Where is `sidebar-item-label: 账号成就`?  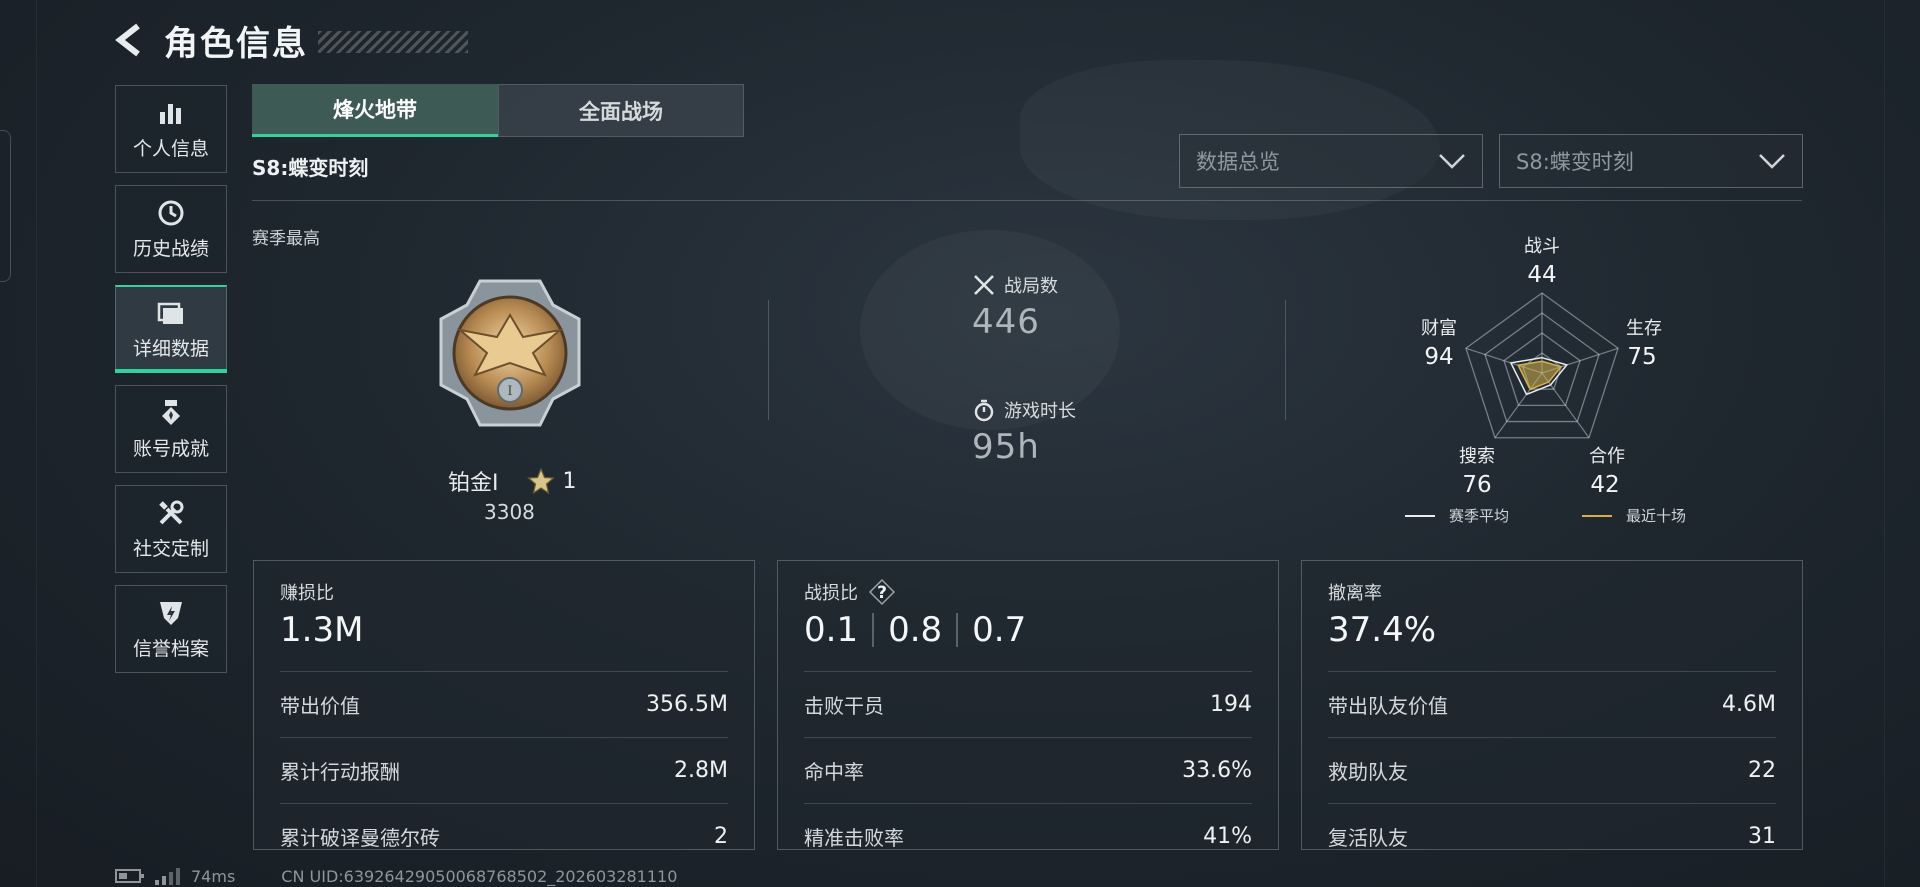 sidebar-item-label: 账号成就 is located at coordinates (170, 448).